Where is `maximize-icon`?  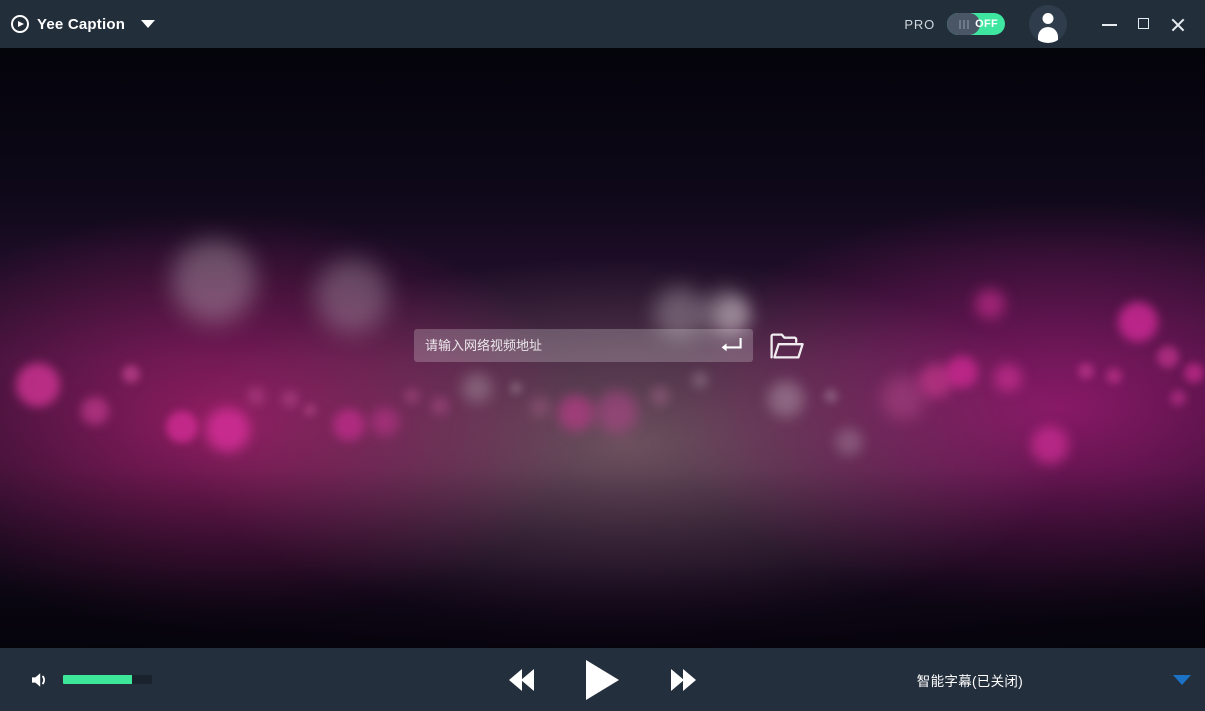 maximize-icon is located at coordinates (1144, 24).